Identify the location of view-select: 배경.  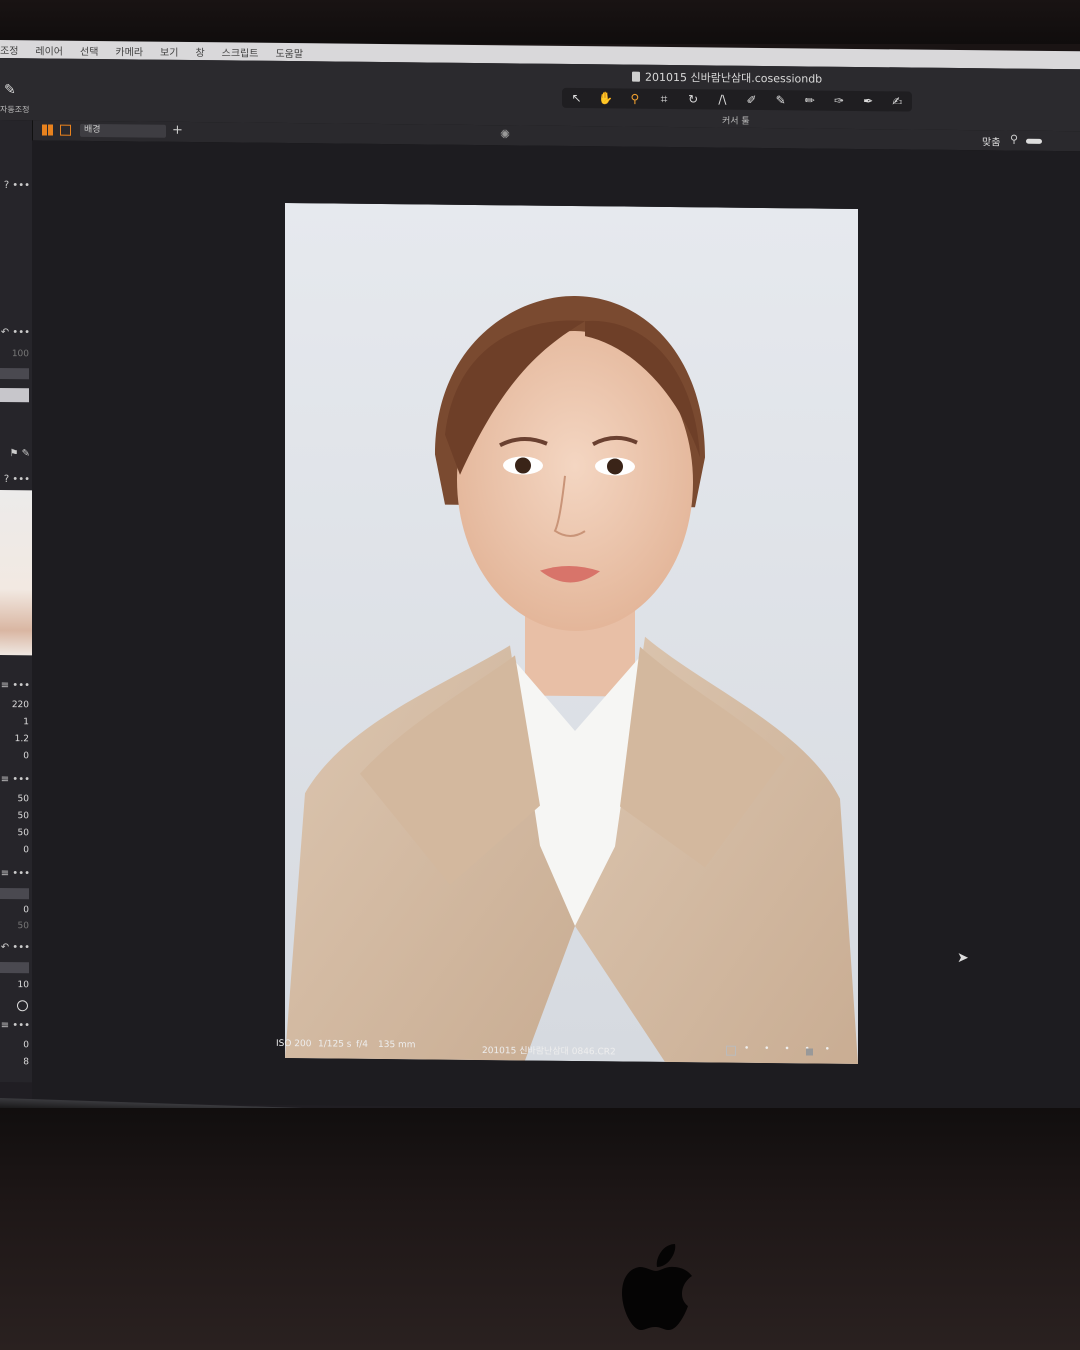
(123, 130).